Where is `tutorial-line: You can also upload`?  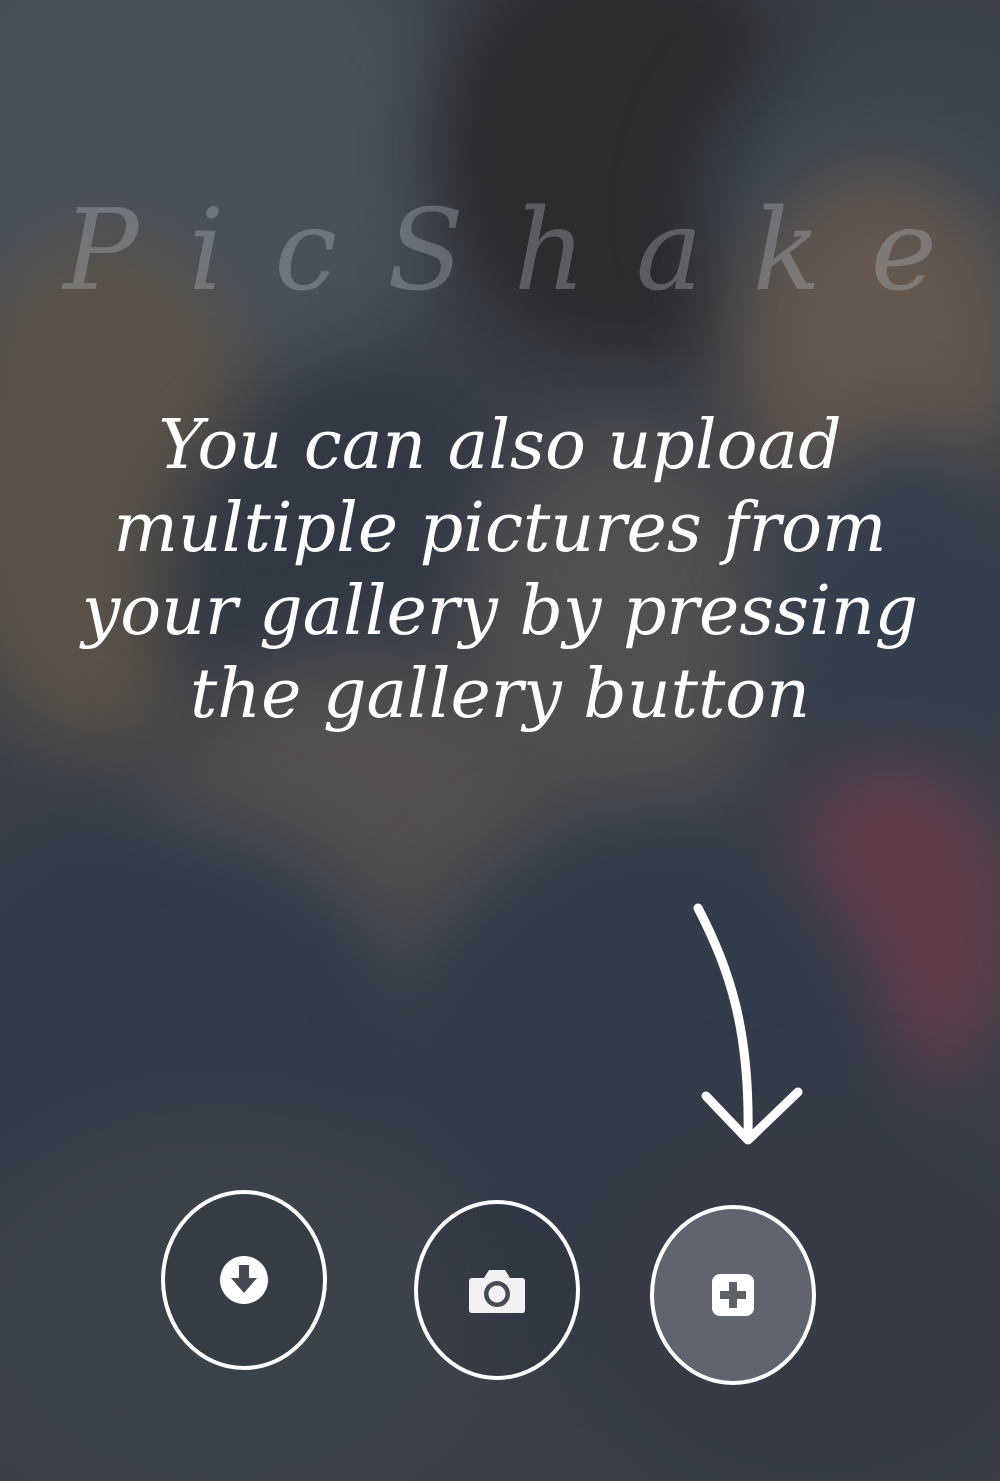
tutorial-line: You can also upload is located at coordinates (500, 445).